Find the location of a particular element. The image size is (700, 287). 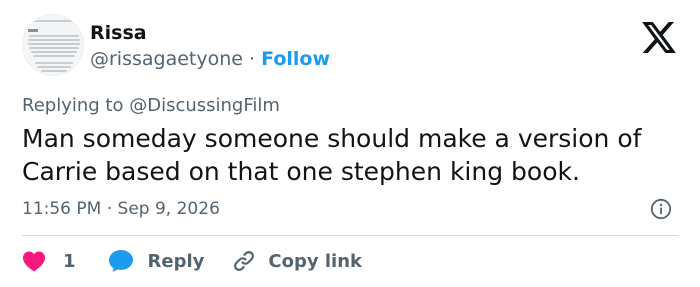

tweet-time: 11:56 PM is located at coordinates (62, 209).